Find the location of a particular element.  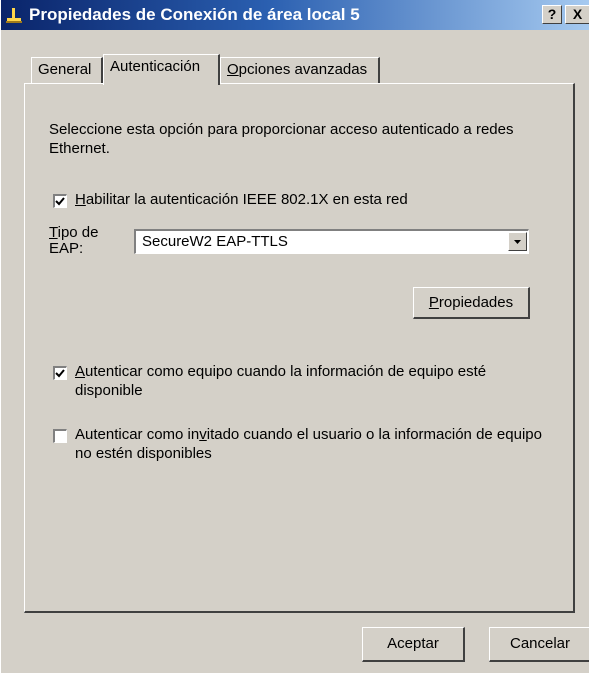

properties-label: ropiedades is located at coordinates (476, 302).